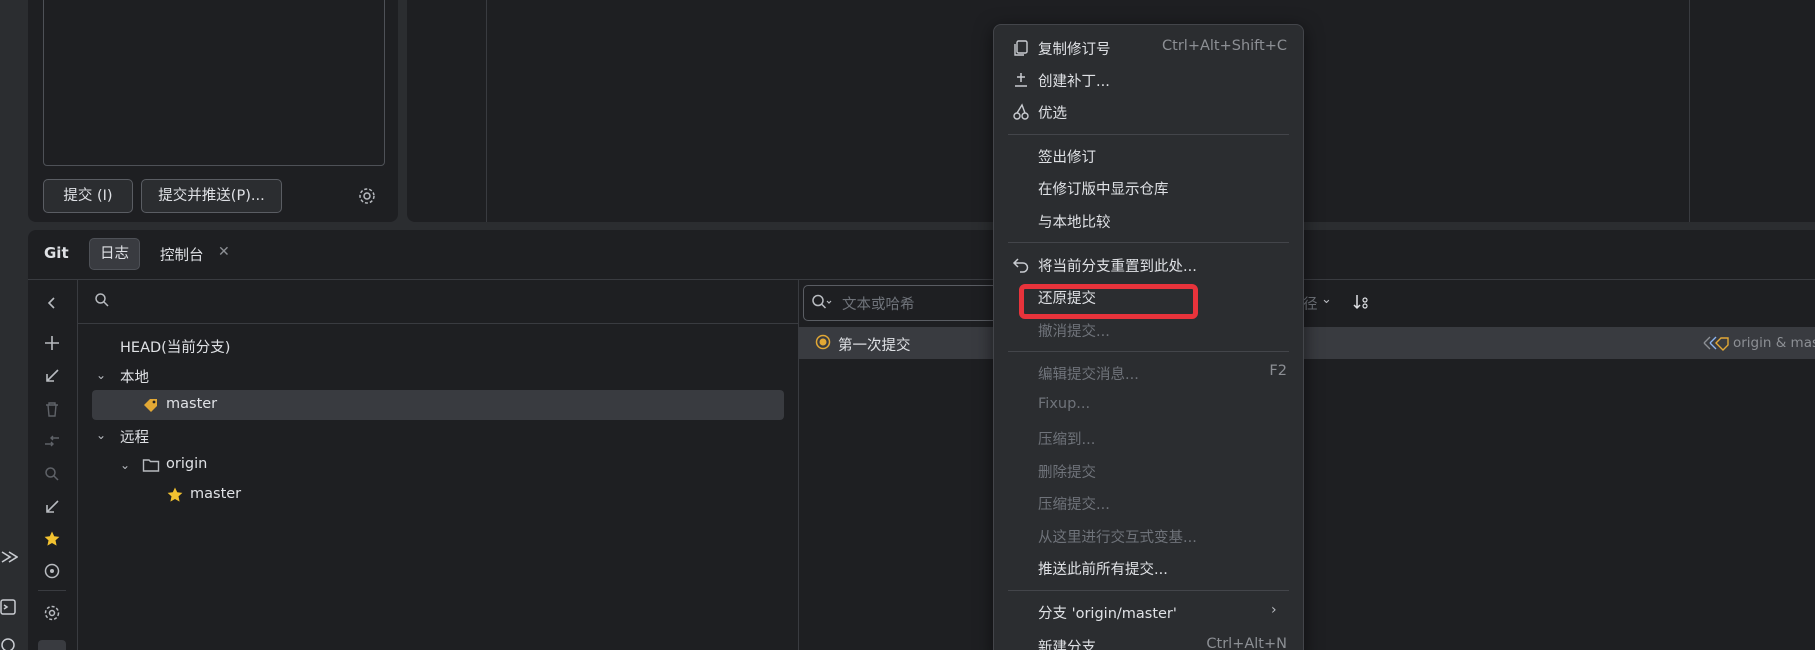 This screenshot has height=650, width=1815. Describe the element at coordinates (13, 325) in the screenshot. I see `outer-tool-rail` at that location.